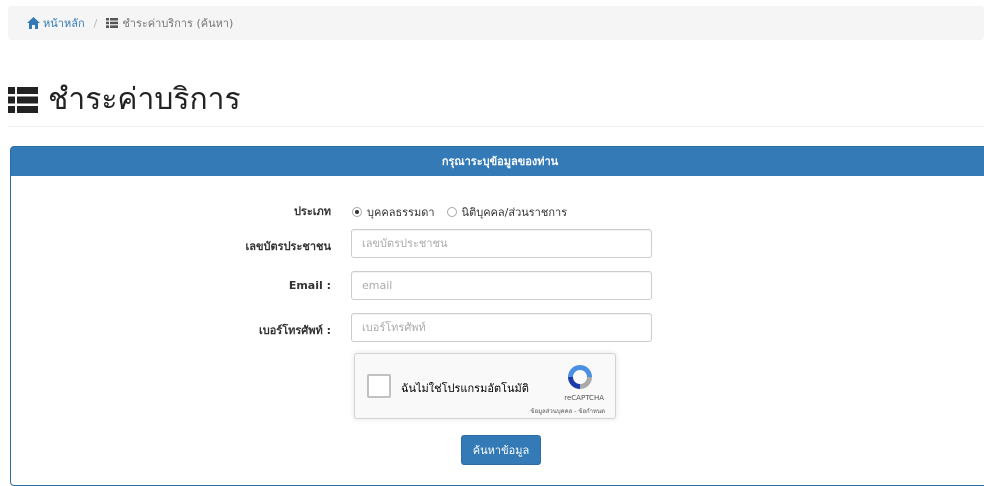 The width and height of the screenshot is (984, 486). I want to click on radio-individual, so click(357, 212).